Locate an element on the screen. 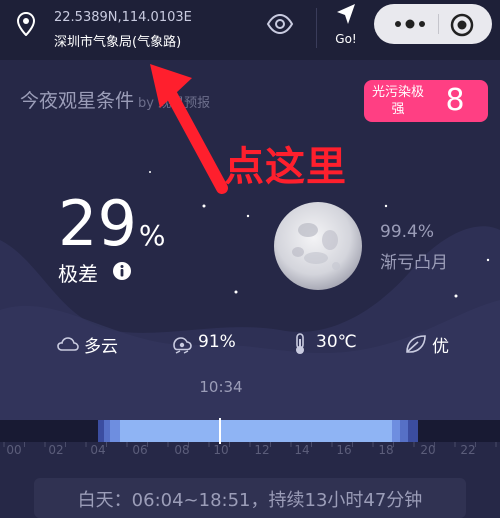 The image size is (500, 518). location-name: 深圳市气象局(气象路) is located at coordinates (117, 40).